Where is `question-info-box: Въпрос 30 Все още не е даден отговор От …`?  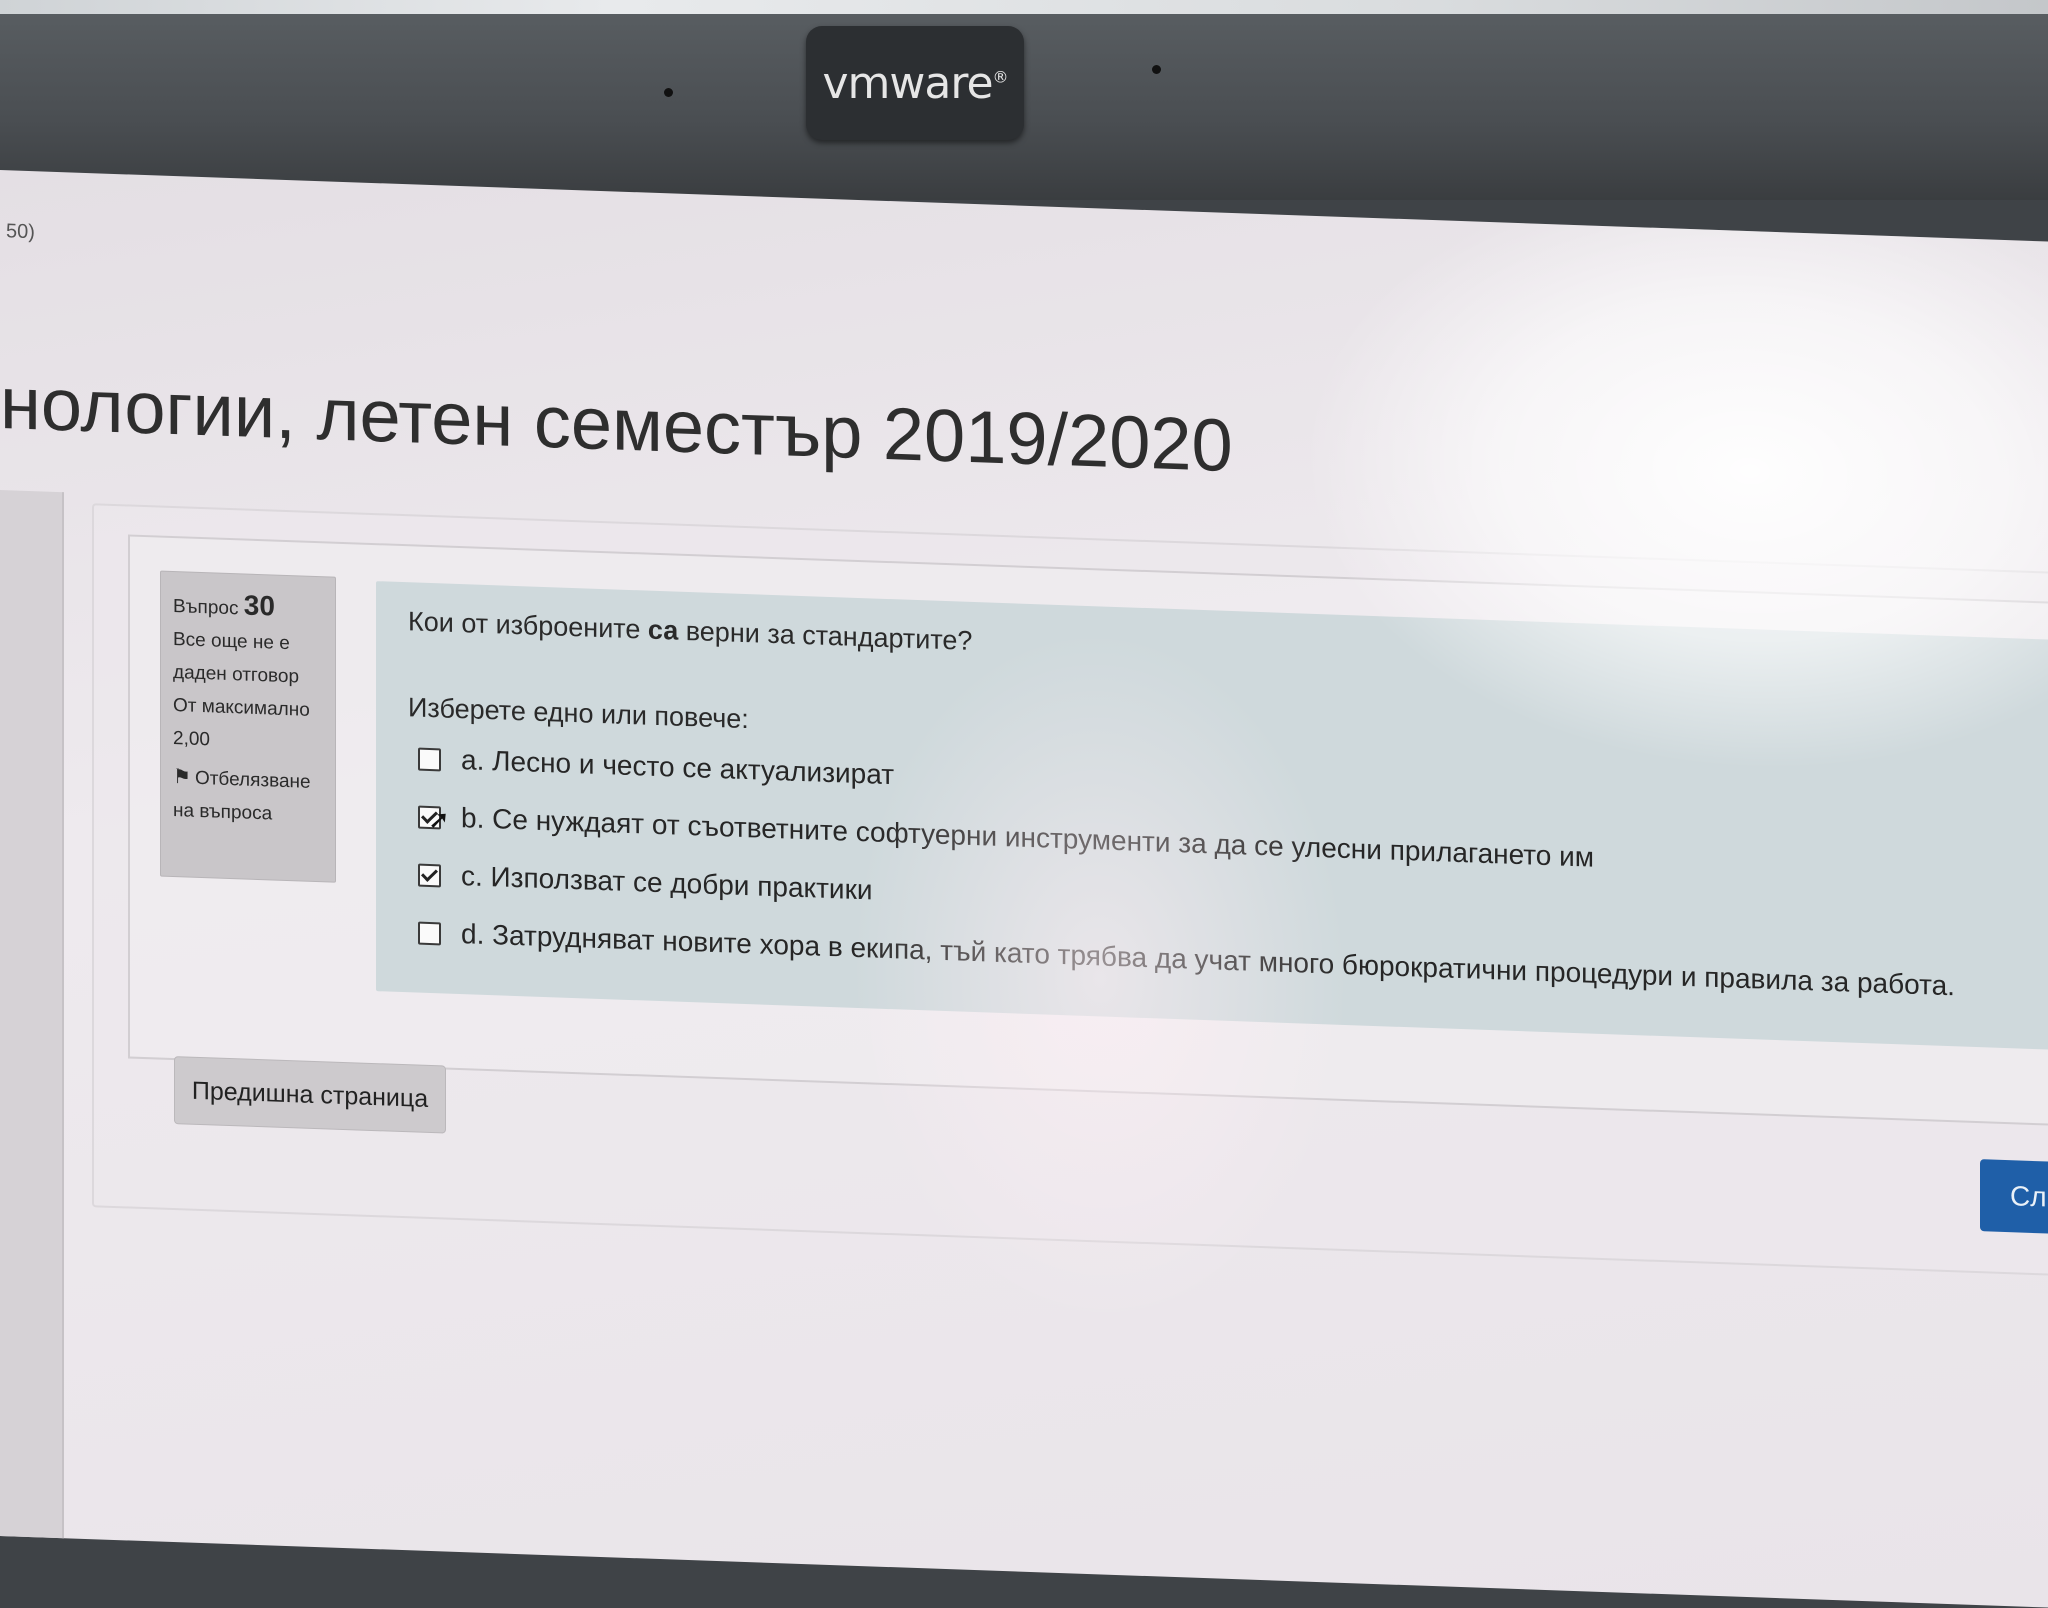
question-info-box: Въпрос 30 Все още не е даден отговор От … is located at coordinates (248, 726).